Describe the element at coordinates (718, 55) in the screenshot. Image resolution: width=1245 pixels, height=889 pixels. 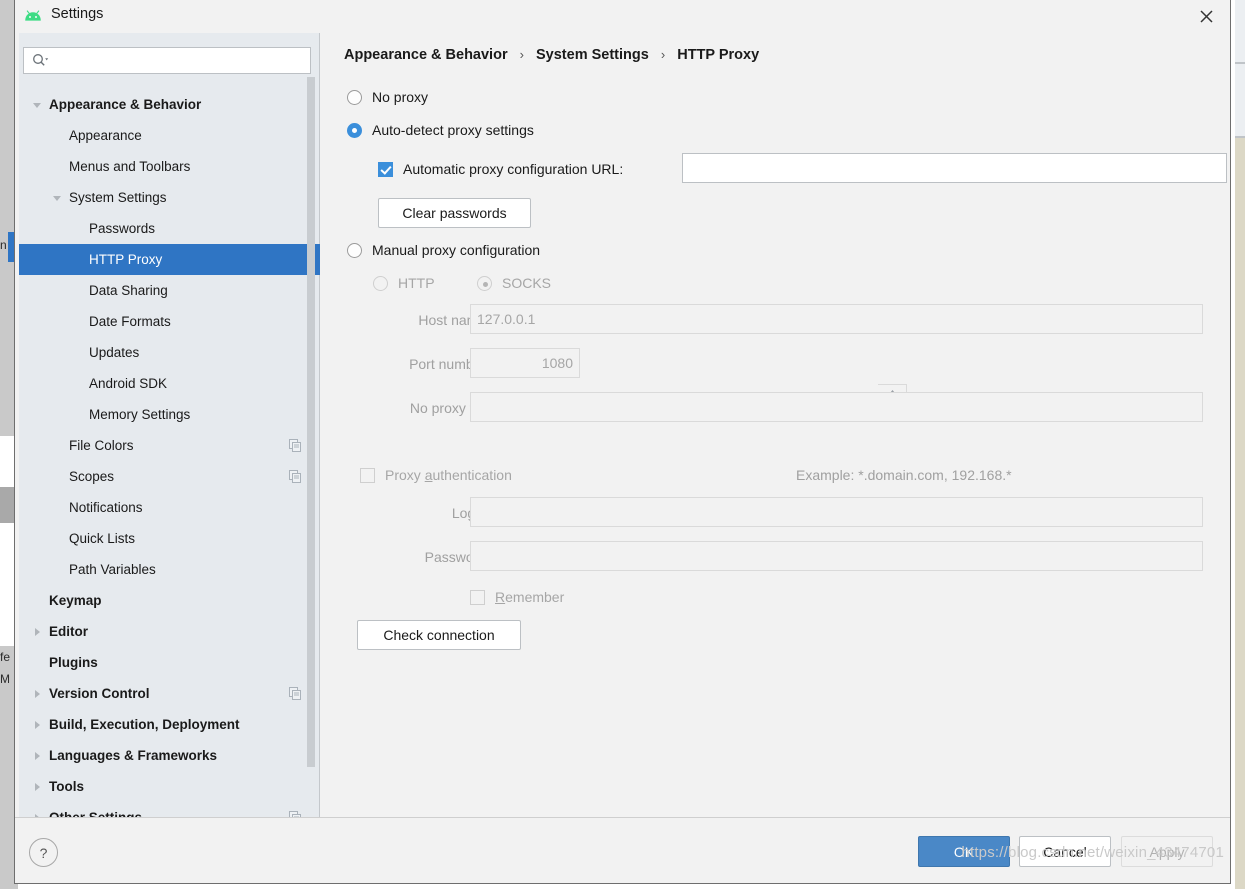
I see `breadcrumb-part-3: HTTP Proxy` at that location.